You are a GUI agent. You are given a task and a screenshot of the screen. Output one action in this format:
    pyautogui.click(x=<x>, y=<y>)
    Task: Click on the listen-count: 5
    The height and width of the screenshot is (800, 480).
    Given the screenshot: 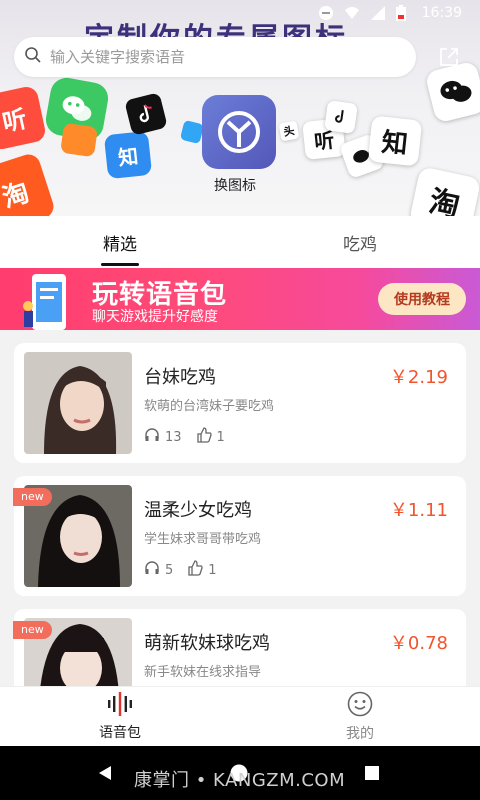 What is the action you would take?
    pyautogui.click(x=169, y=570)
    